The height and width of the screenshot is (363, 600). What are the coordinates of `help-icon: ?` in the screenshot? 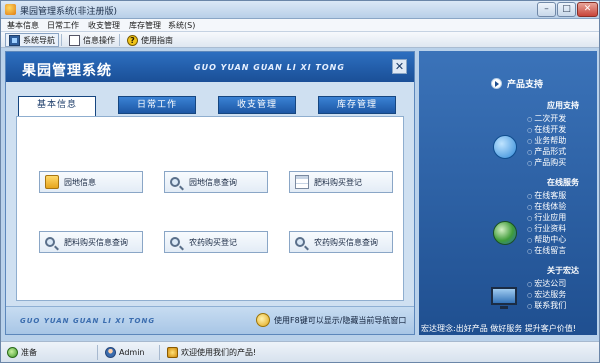 It's located at (132, 40).